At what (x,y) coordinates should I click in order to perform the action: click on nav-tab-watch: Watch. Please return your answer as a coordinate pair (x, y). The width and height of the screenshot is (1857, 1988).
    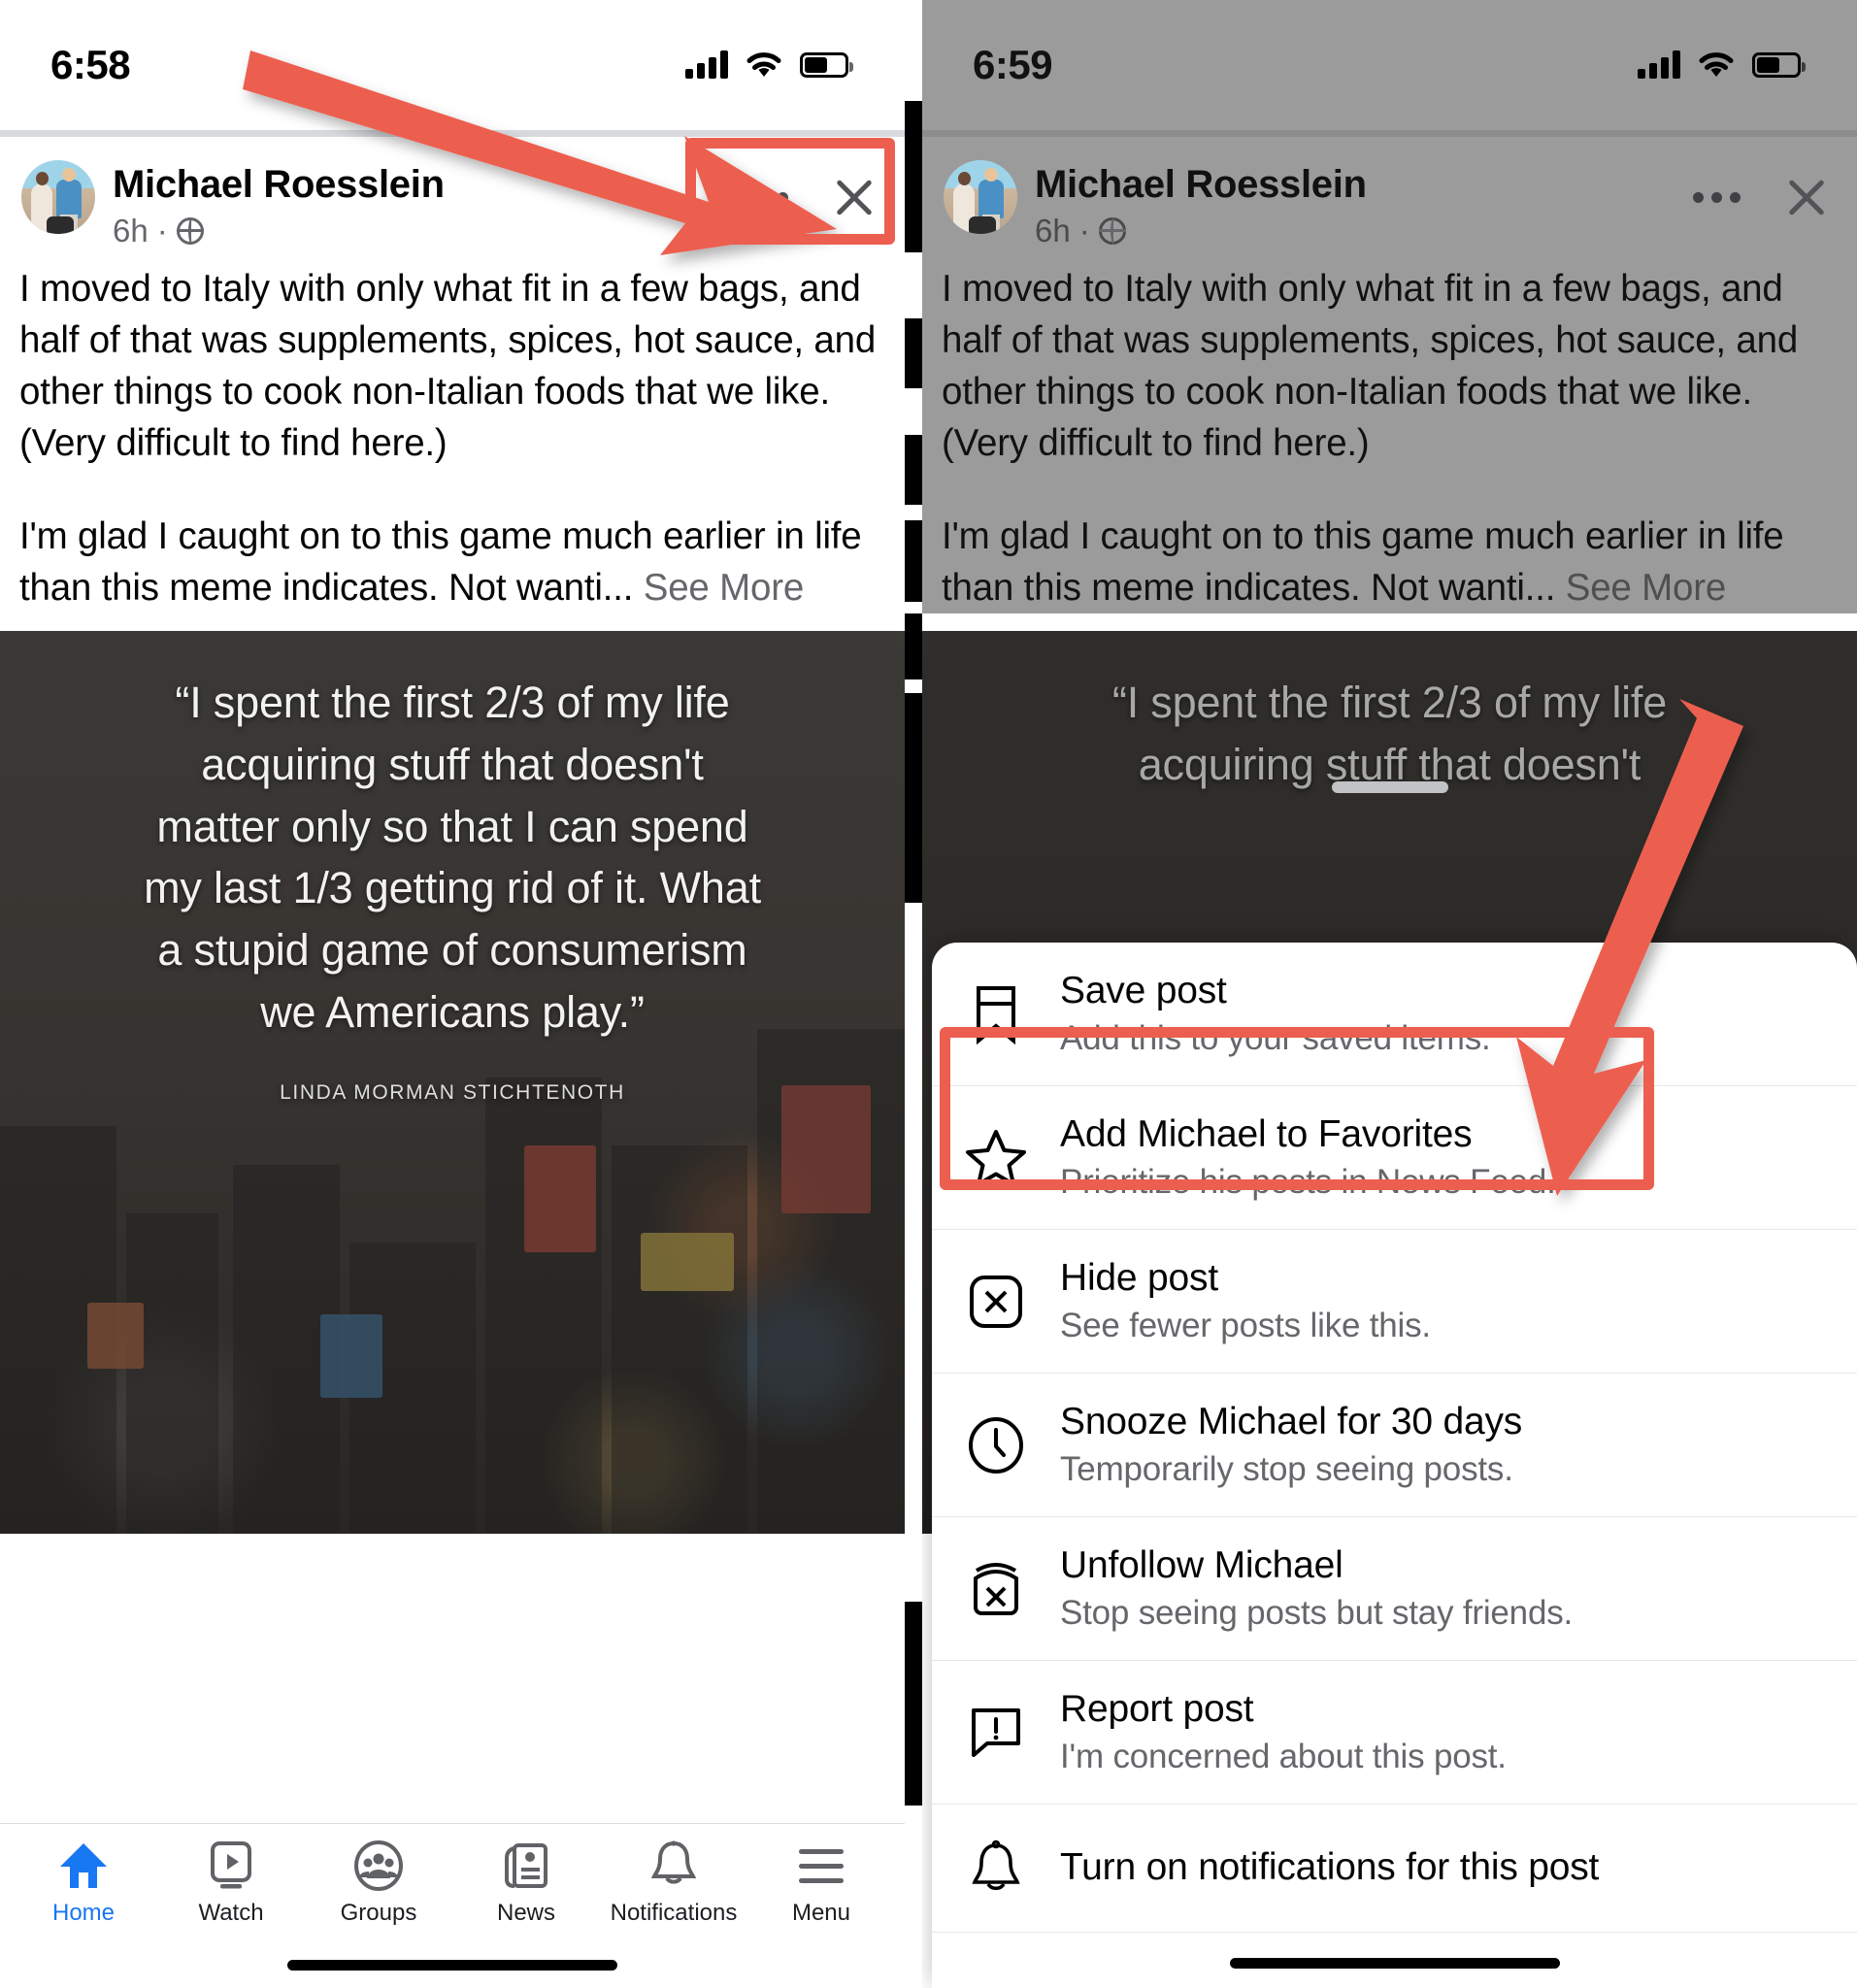
    Looking at the image, I should click on (231, 1883).